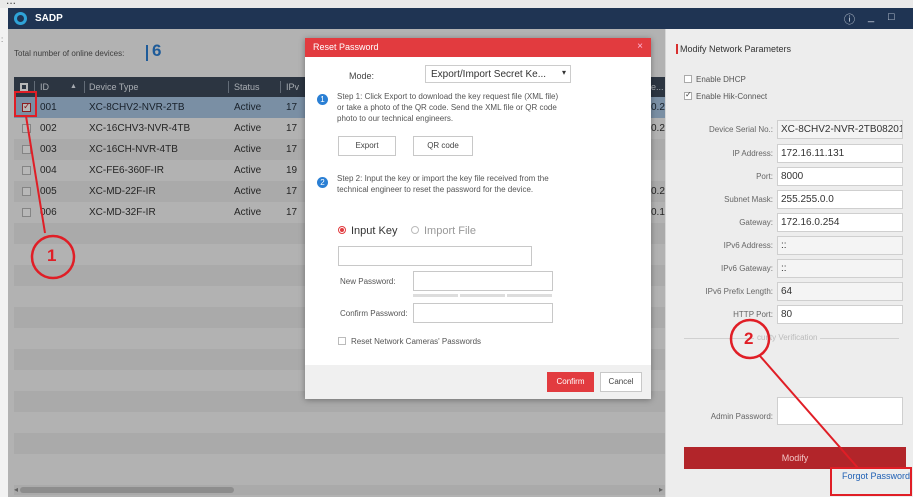 The height and width of the screenshot is (497, 913). I want to click on gateway-label: Gateway:, so click(756, 222).